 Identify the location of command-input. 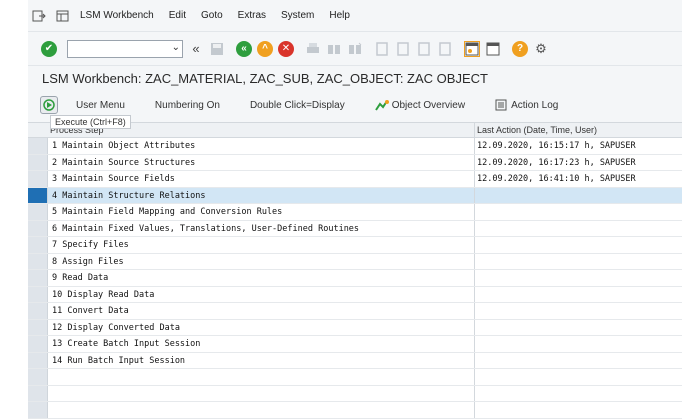
(117, 48).